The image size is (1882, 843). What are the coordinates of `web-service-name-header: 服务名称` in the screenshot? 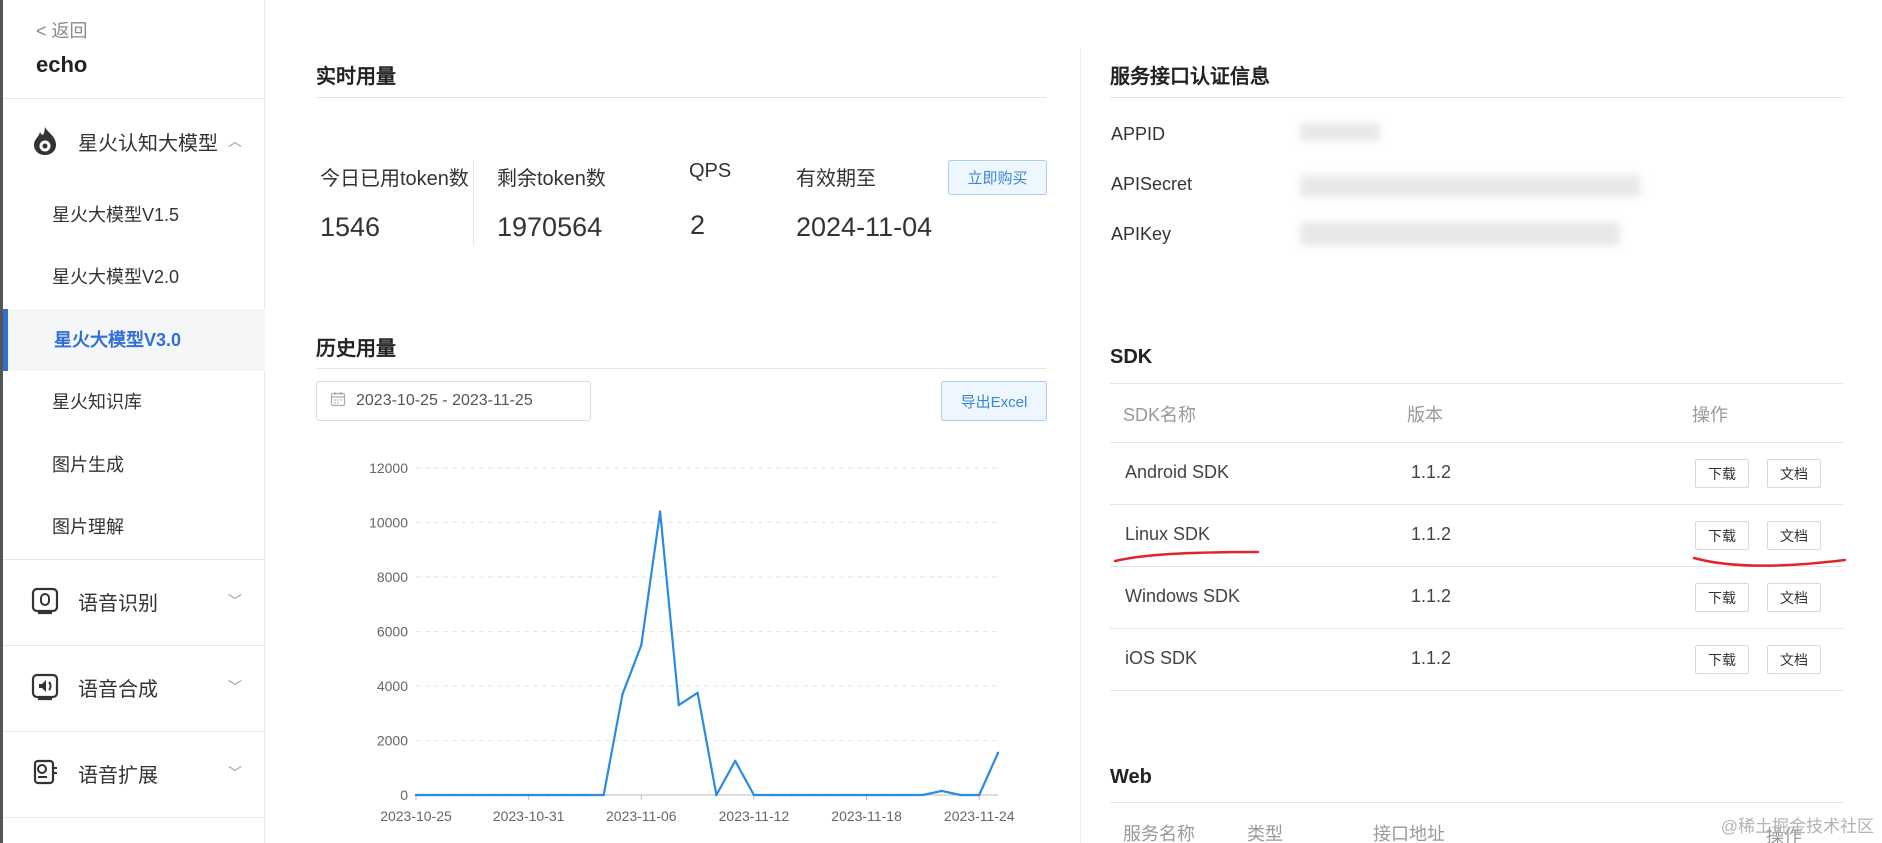 It's located at (1159, 833).